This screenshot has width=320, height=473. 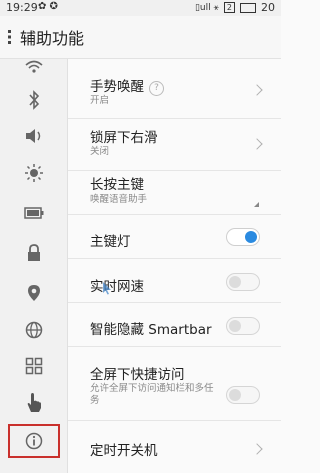 I want to click on notification-icons: ✿ ✪, so click(x=48, y=6).